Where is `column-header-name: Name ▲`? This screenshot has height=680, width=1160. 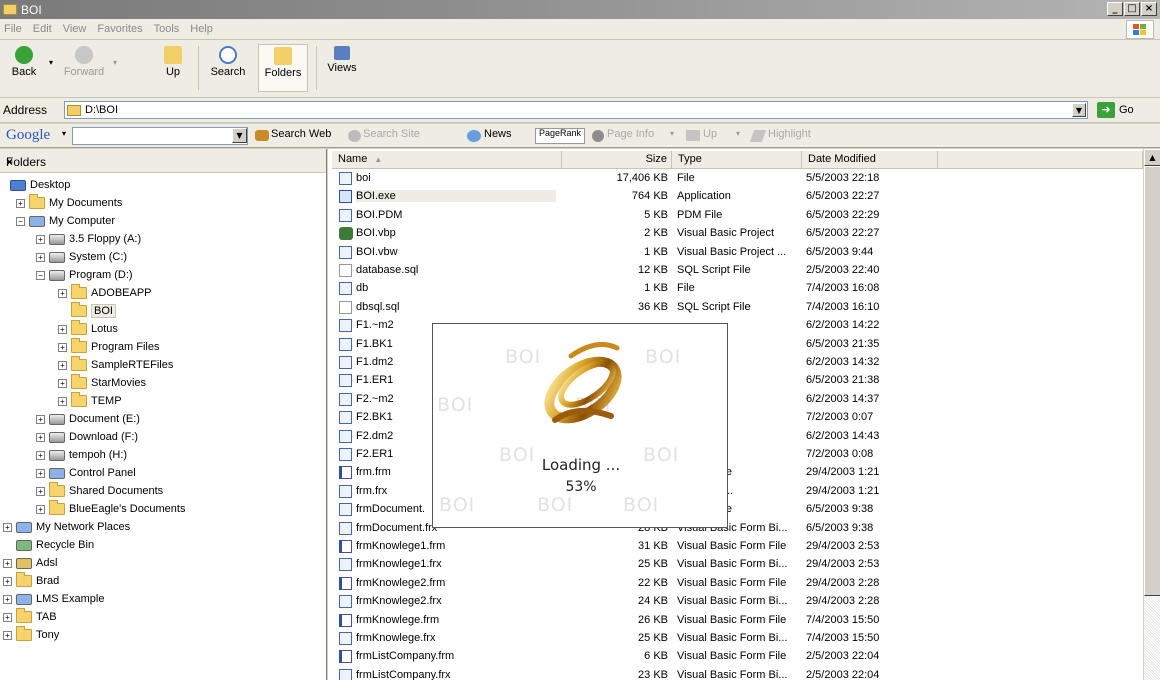
column-header-name: Name ▲ is located at coordinates (447, 160).